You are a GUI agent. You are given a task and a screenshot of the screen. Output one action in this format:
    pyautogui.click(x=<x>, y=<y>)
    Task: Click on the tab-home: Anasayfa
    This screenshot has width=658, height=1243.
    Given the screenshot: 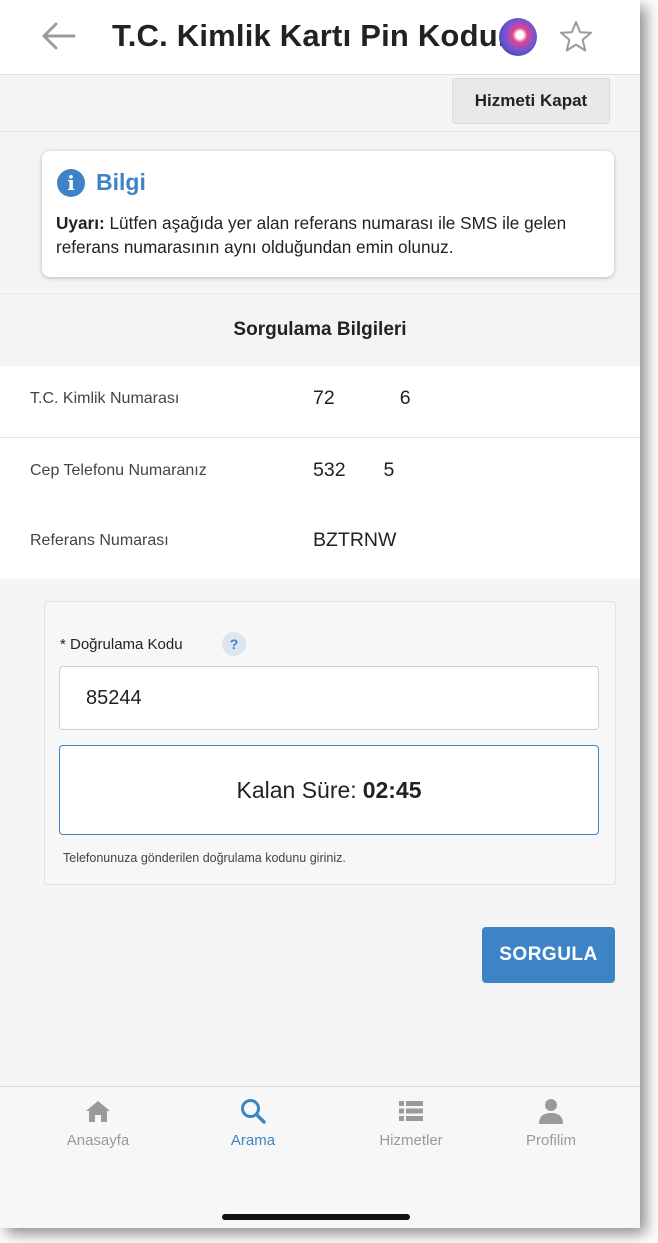 What is the action you would take?
    pyautogui.click(x=98, y=1129)
    